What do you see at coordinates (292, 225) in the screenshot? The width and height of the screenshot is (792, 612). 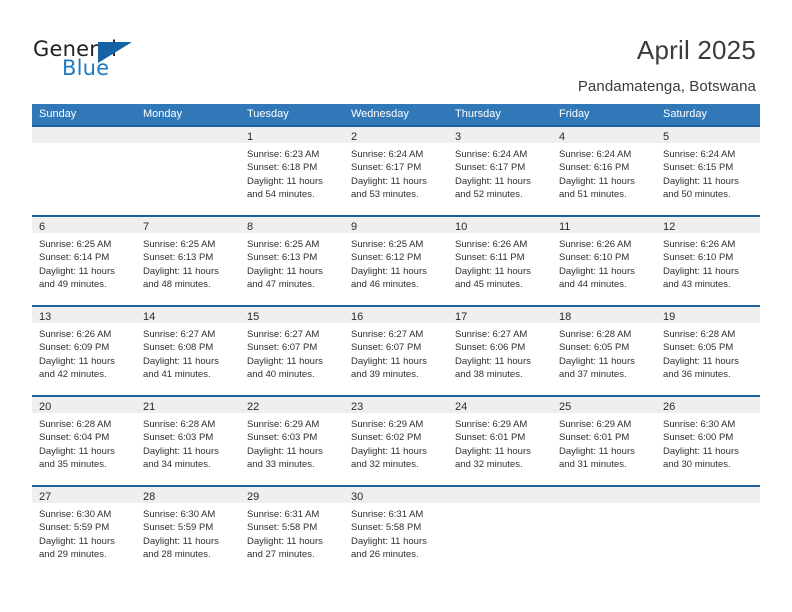 I see `day-number-strip: 8` at bounding box center [292, 225].